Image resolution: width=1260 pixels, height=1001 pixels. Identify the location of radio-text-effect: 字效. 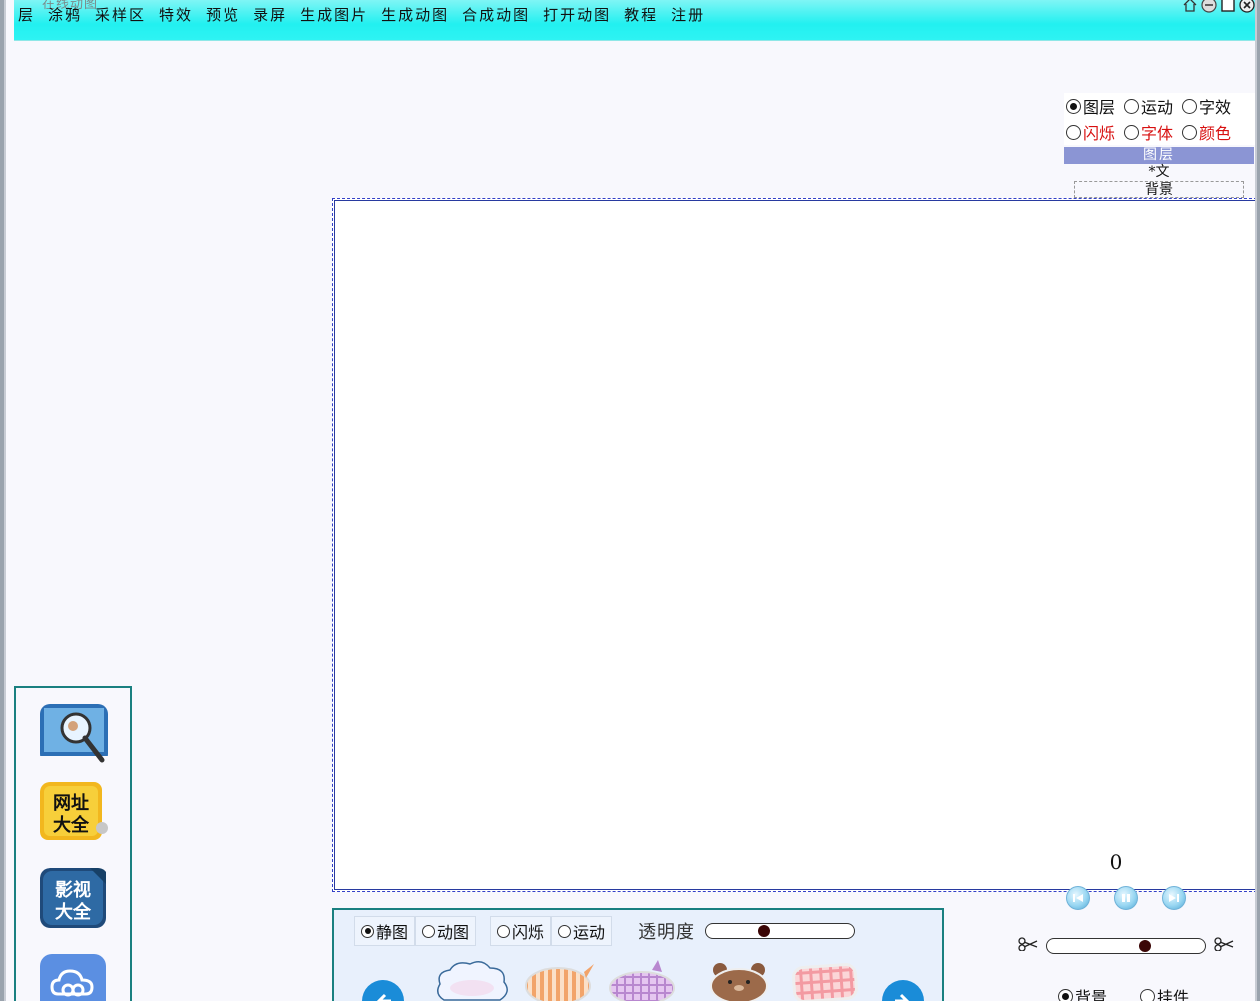
(1206, 106).